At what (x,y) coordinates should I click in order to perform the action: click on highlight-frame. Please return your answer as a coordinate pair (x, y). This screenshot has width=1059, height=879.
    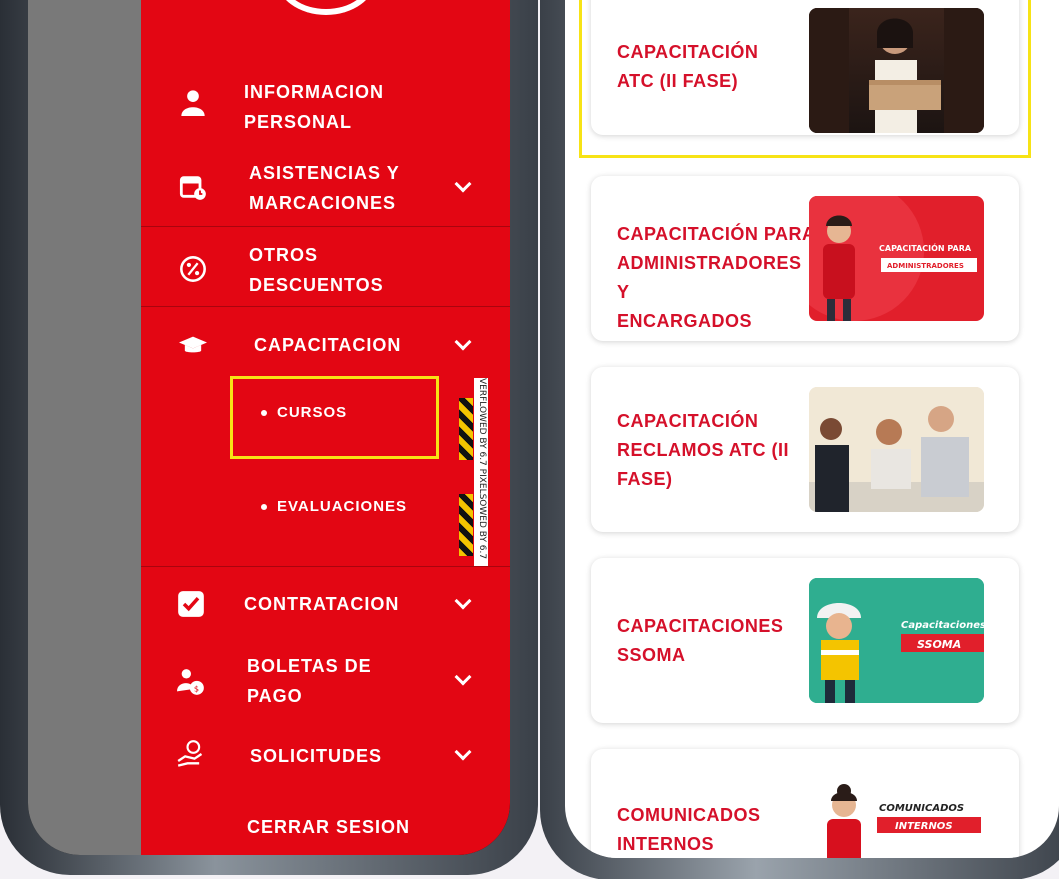
    Looking at the image, I should click on (805, 79).